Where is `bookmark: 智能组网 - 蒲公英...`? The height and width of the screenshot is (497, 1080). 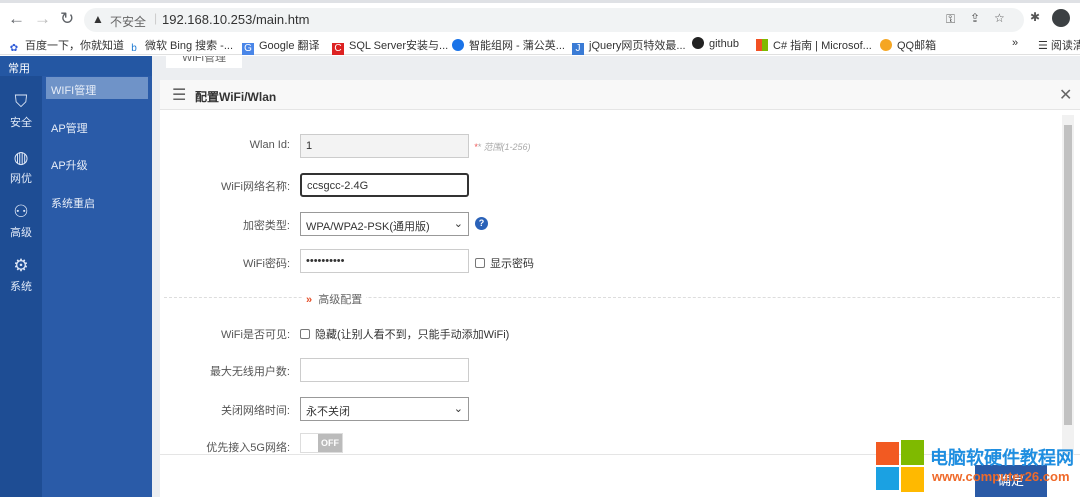 bookmark: 智能组网 - 蒲公英... is located at coordinates (508, 45).